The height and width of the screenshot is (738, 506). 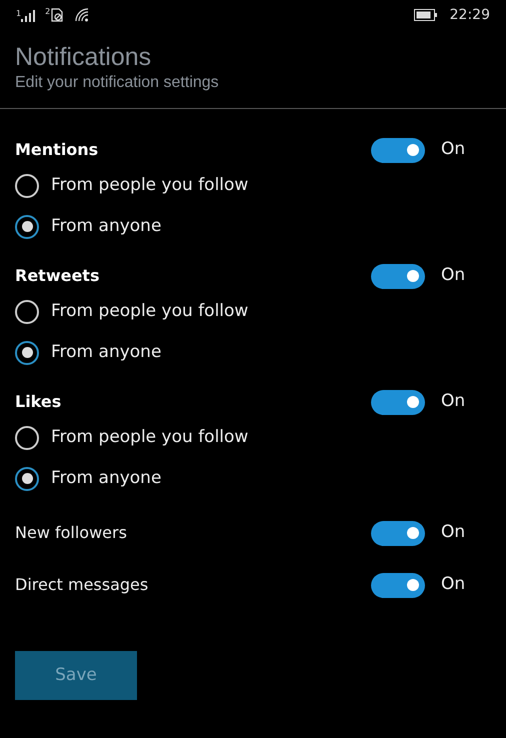 I want to click on setting-label: Mentions, so click(x=56, y=150).